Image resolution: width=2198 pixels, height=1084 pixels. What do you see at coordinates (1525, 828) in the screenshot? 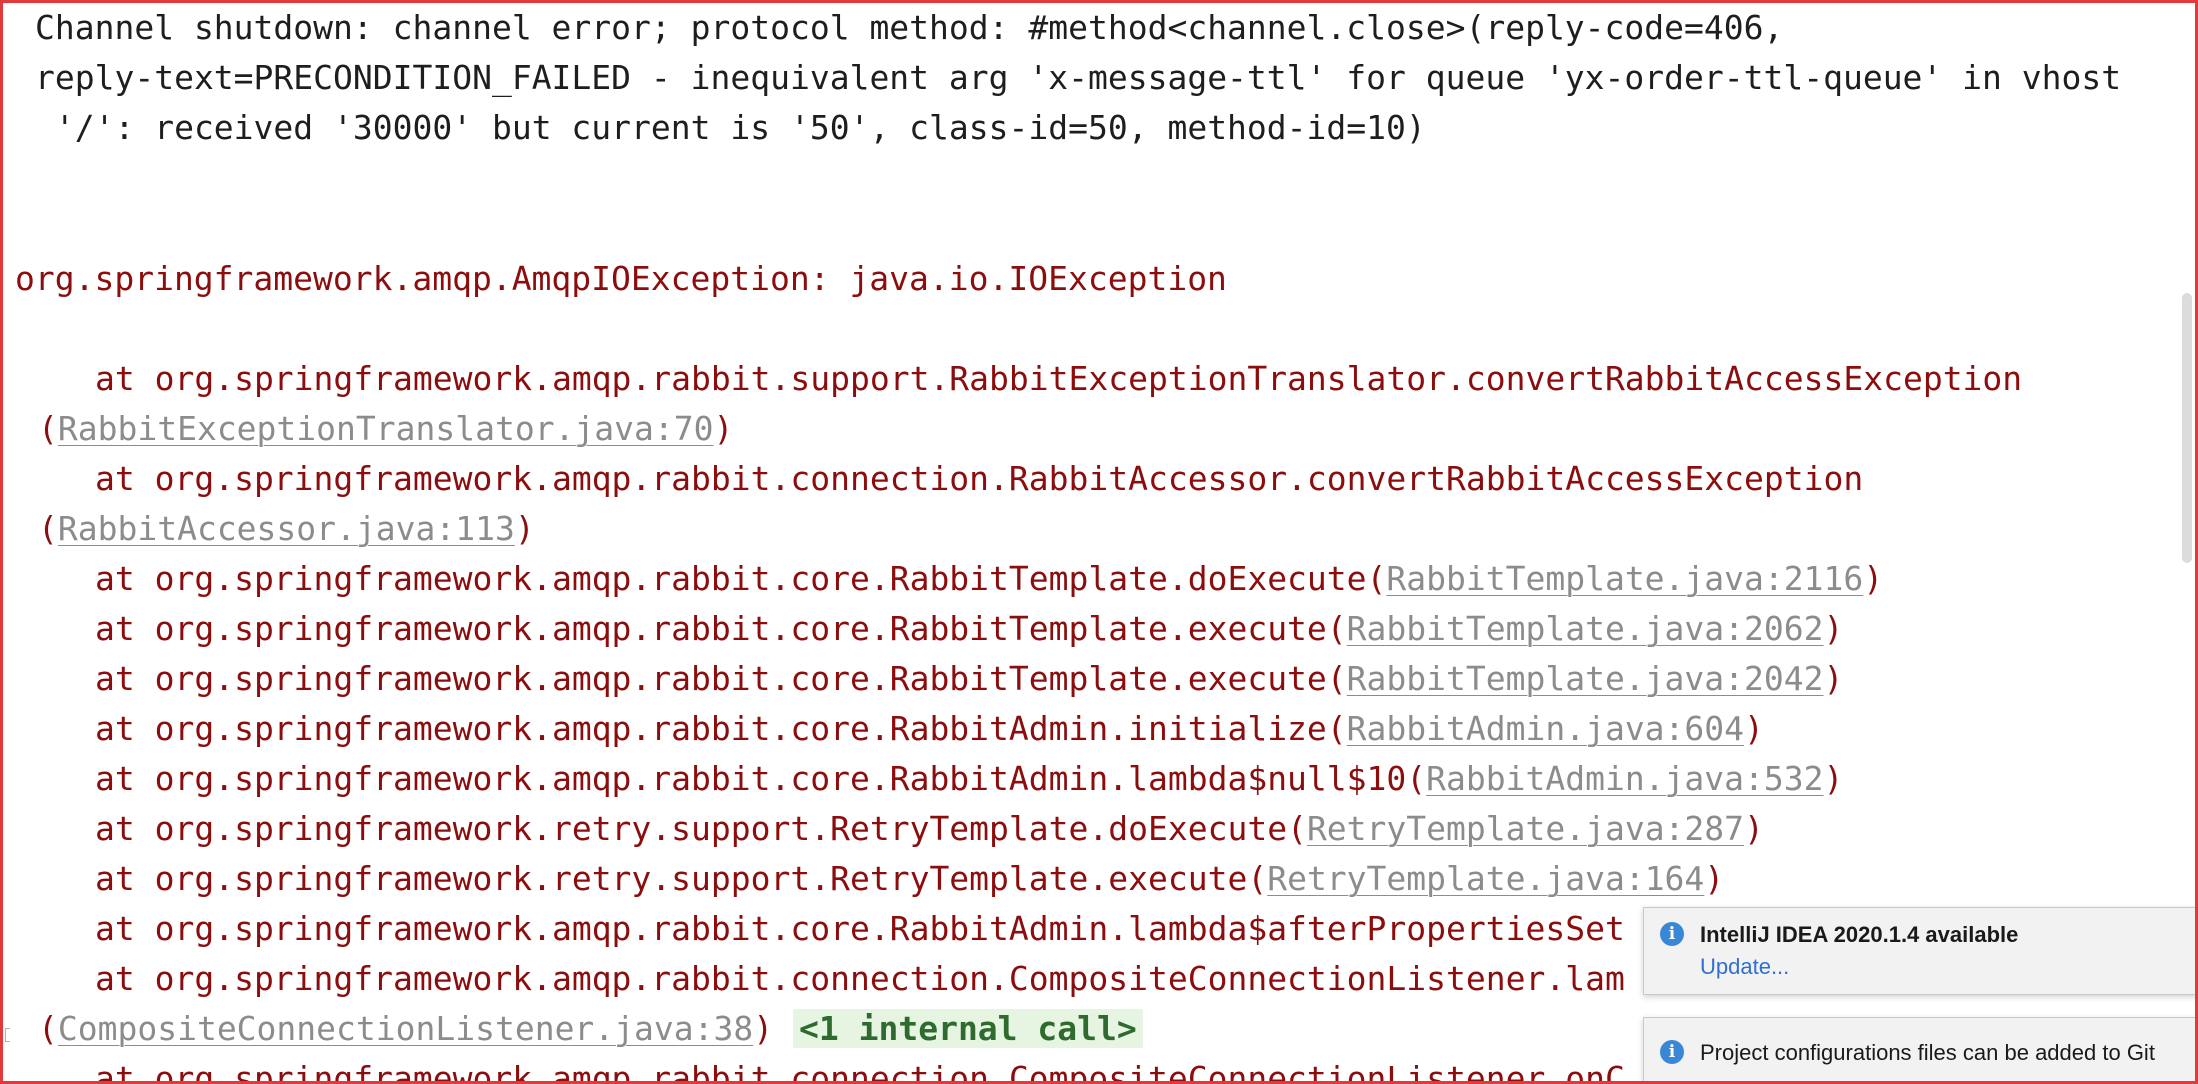
I see `stack-frame-source-link: RetryTemplate.java:287` at bounding box center [1525, 828].